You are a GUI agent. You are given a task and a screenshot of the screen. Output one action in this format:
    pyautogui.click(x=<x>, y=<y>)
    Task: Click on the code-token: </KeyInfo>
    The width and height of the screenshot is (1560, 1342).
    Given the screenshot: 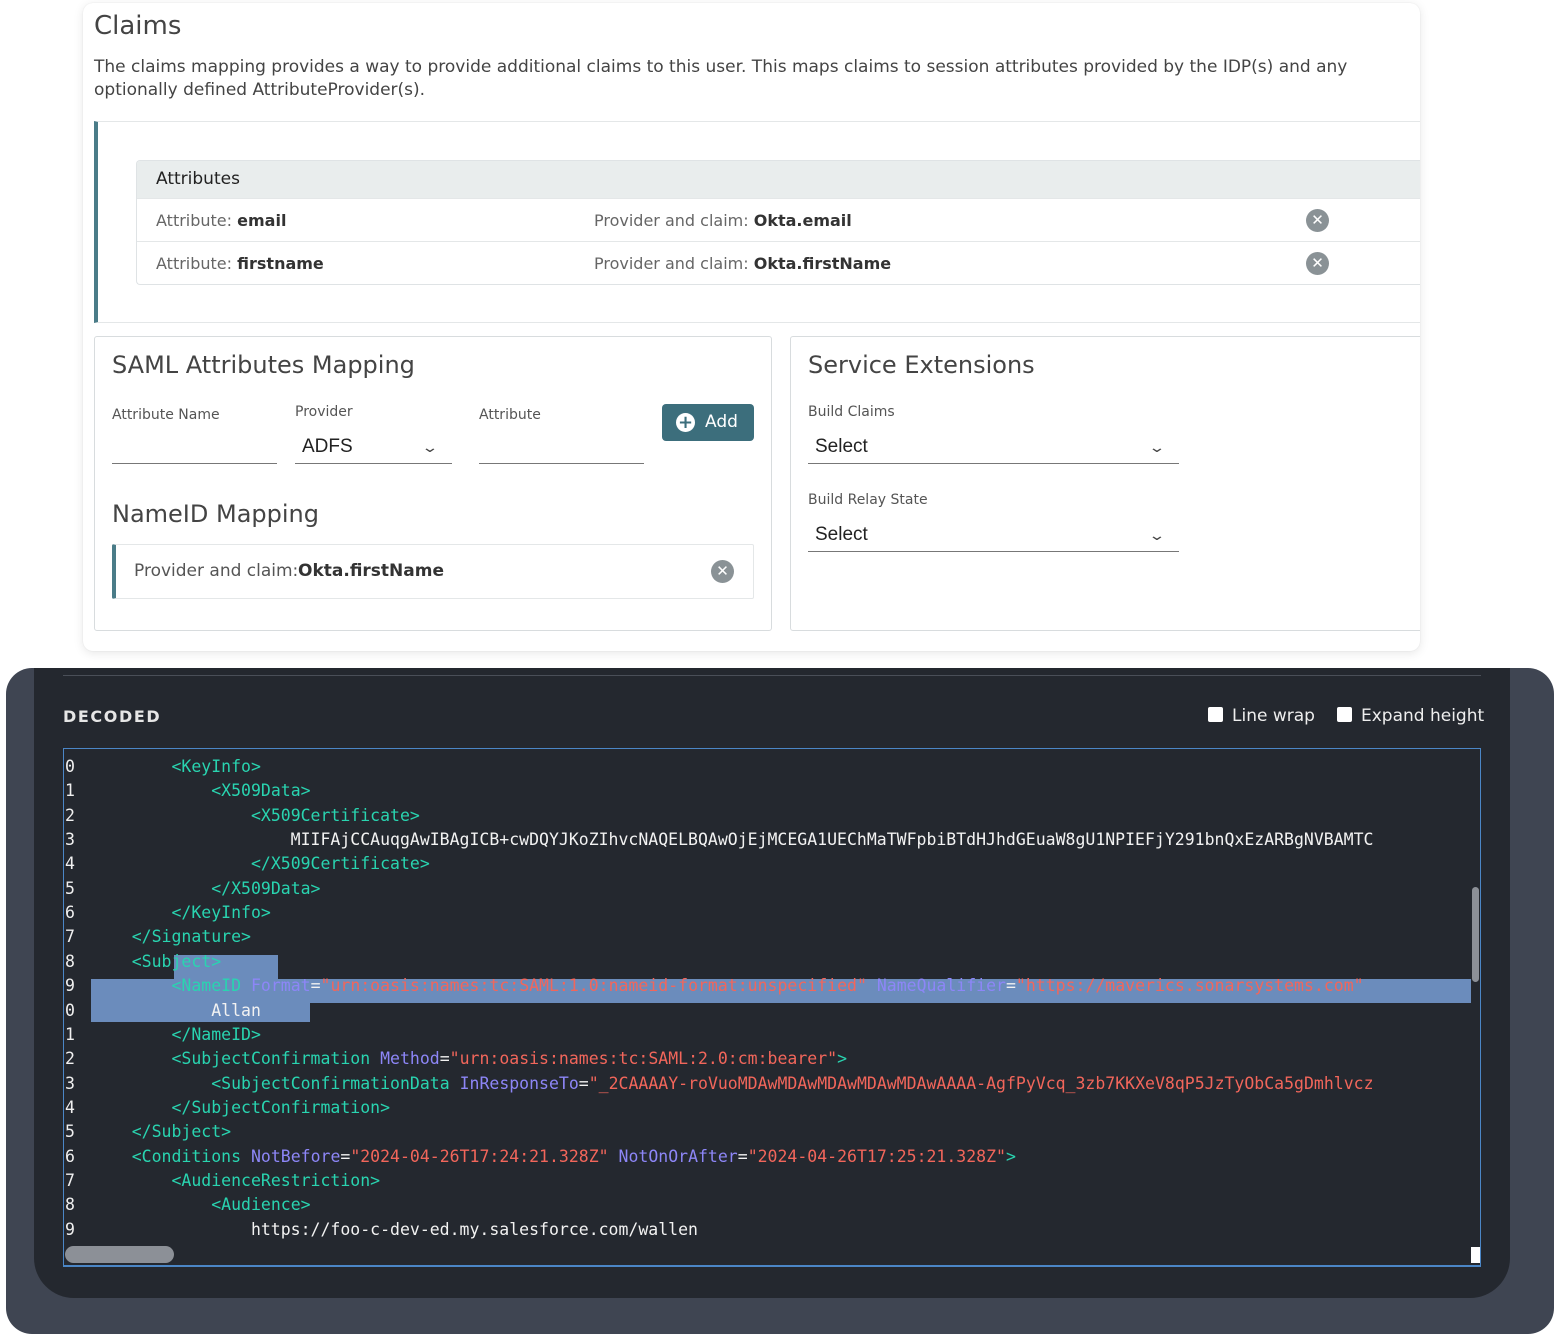 What is the action you would take?
    pyautogui.click(x=221, y=913)
    